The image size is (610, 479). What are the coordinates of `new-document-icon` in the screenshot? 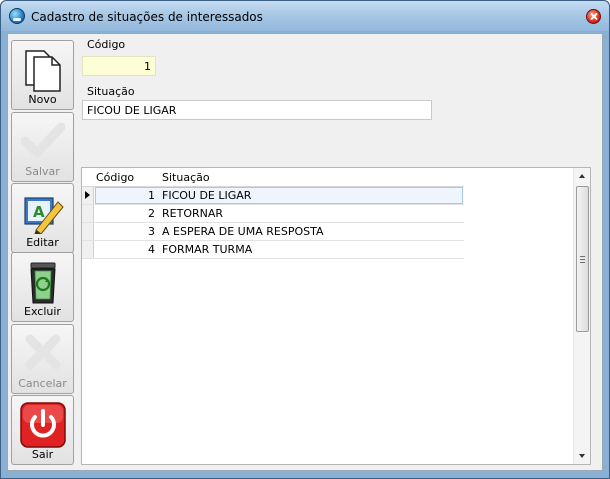 It's located at (42, 71).